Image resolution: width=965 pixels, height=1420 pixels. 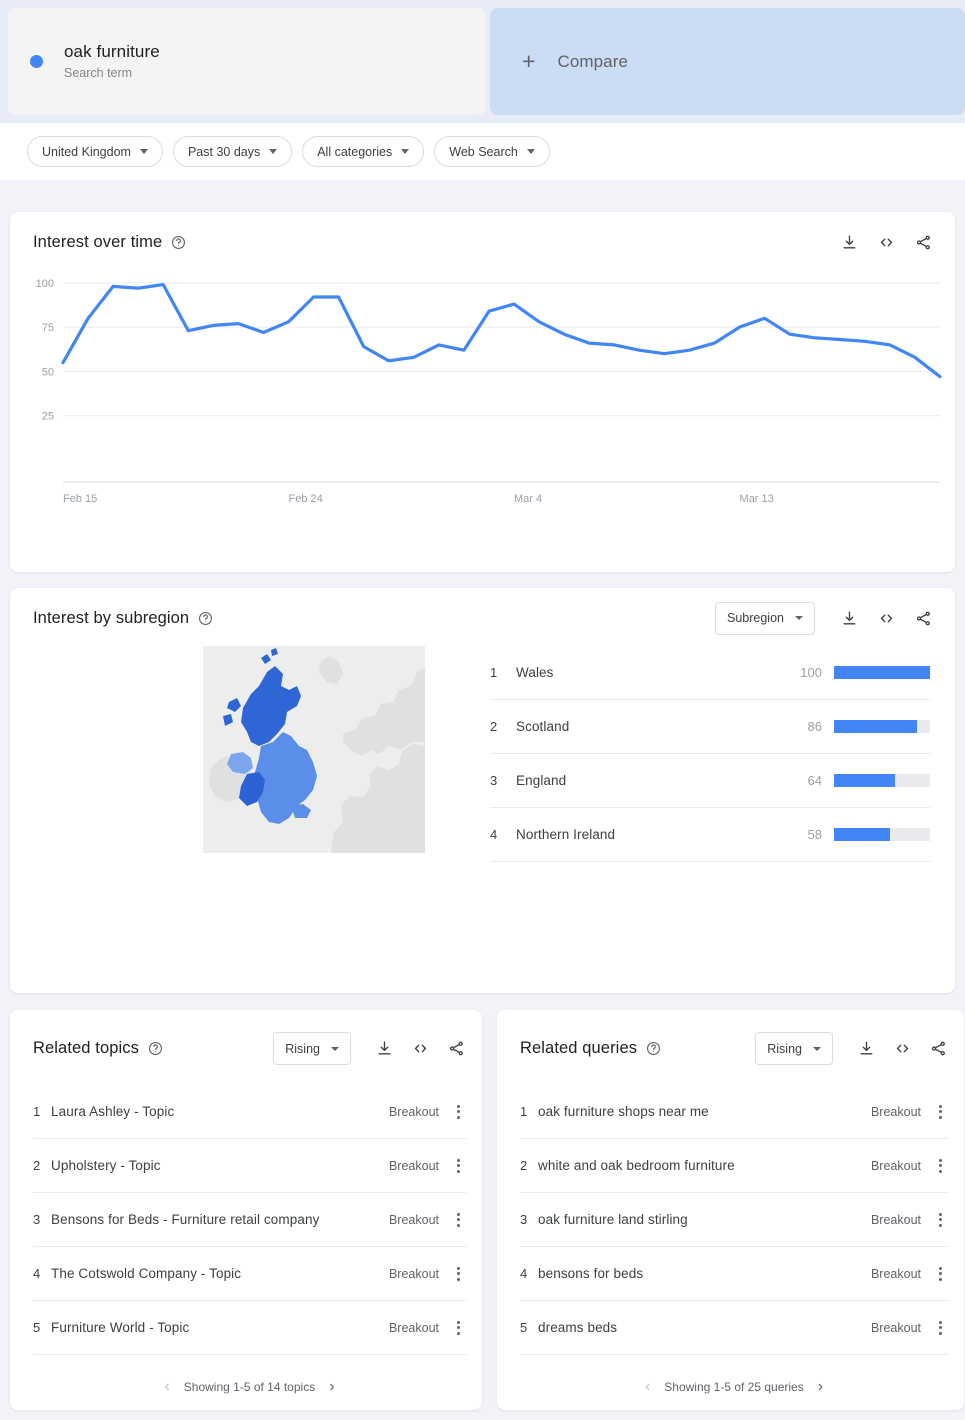 I want to click on map-svg, so click(x=314, y=749).